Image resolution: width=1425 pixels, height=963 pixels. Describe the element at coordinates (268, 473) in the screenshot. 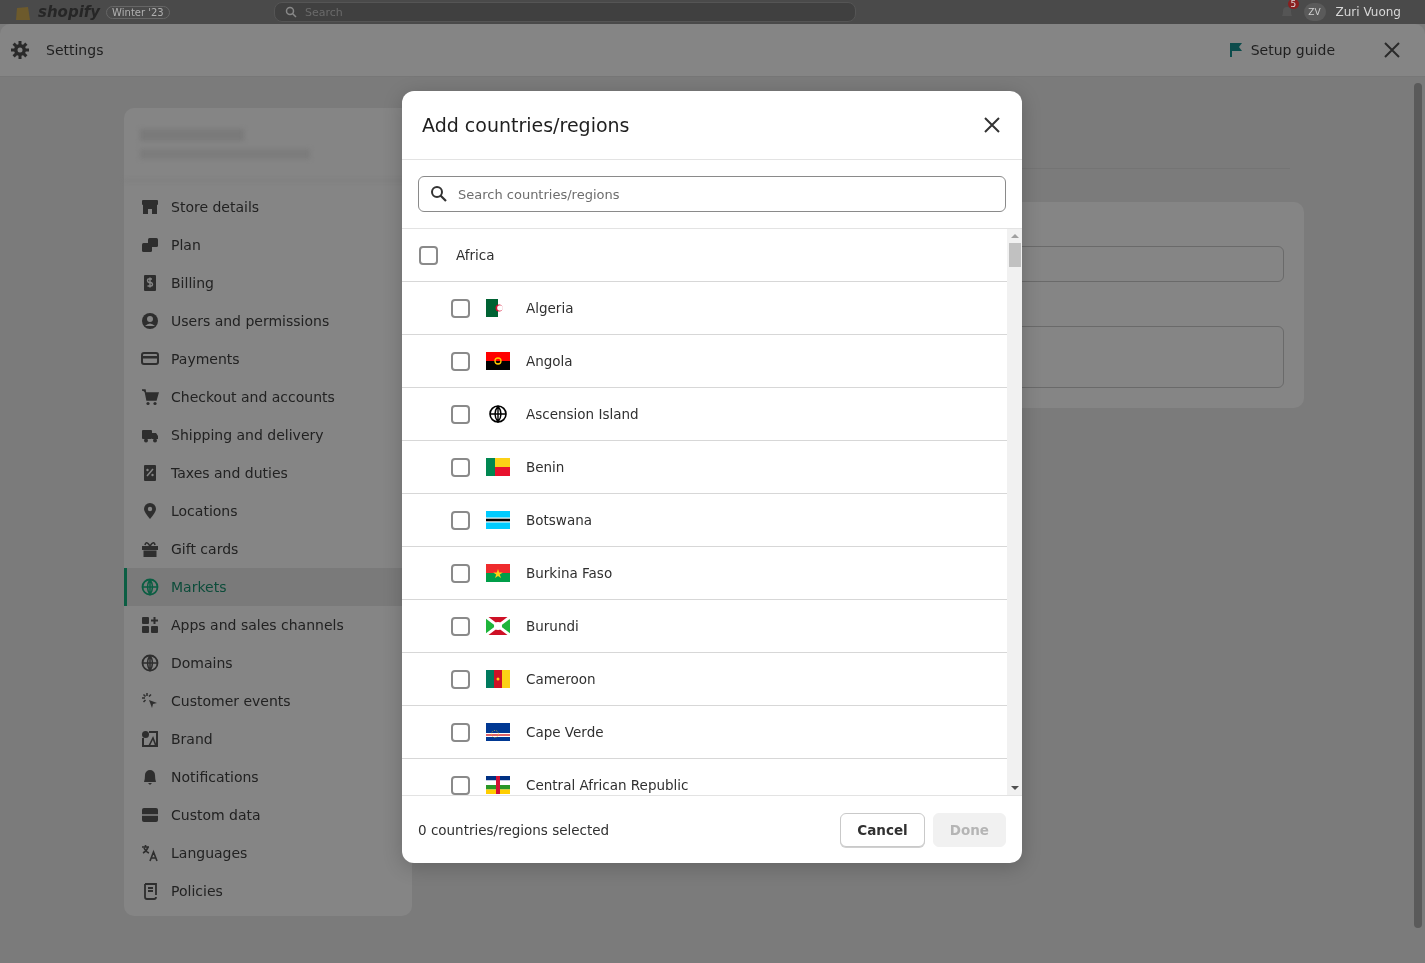

I see `sidebar-item: Taxes and duties` at that location.